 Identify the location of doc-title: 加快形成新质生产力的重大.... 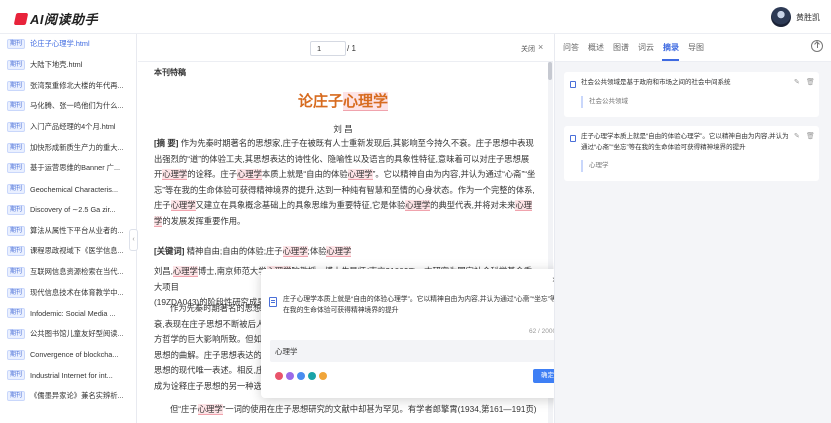
(77, 147).